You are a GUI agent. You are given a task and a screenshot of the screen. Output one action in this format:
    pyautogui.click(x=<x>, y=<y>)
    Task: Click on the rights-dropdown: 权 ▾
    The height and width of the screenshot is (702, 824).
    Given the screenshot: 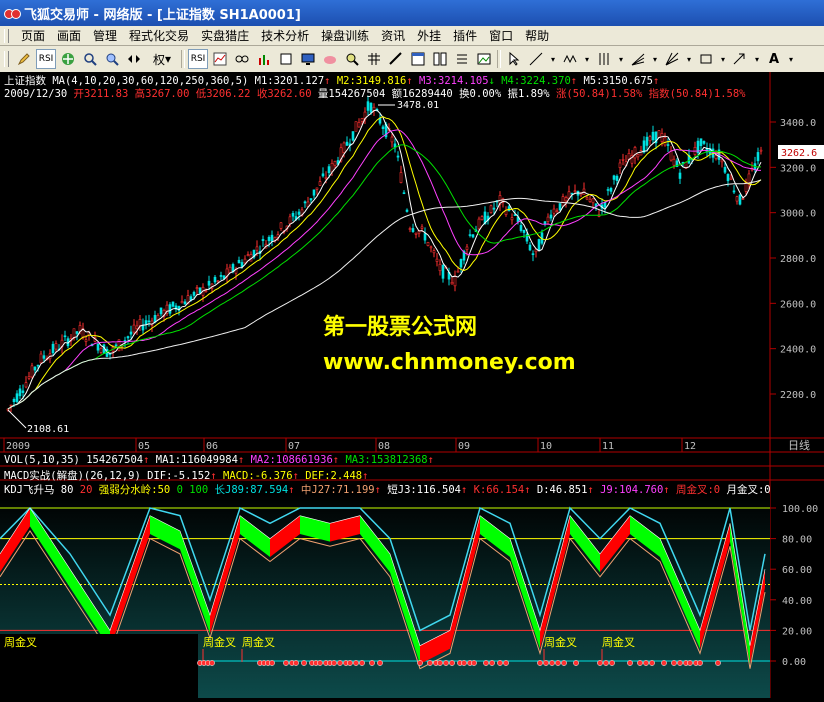 What is the action you would take?
    pyautogui.click(x=162, y=59)
    